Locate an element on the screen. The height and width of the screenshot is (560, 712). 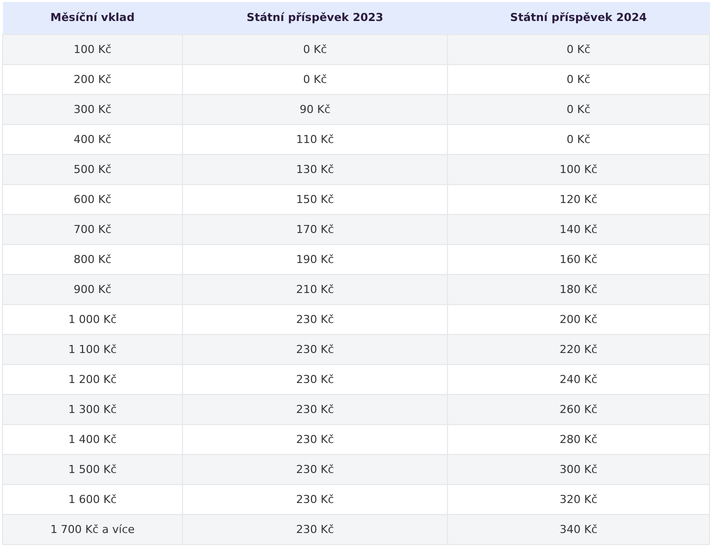
table-cell: 1 400 Kč is located at coordinates (92, 439).